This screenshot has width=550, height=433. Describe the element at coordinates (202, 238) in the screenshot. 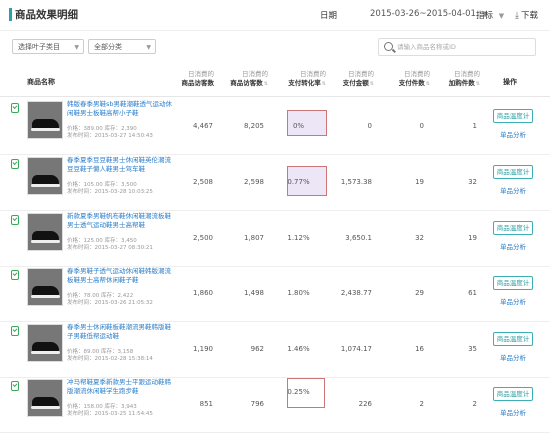

I see `cell-visitors: 2,500` at that location.